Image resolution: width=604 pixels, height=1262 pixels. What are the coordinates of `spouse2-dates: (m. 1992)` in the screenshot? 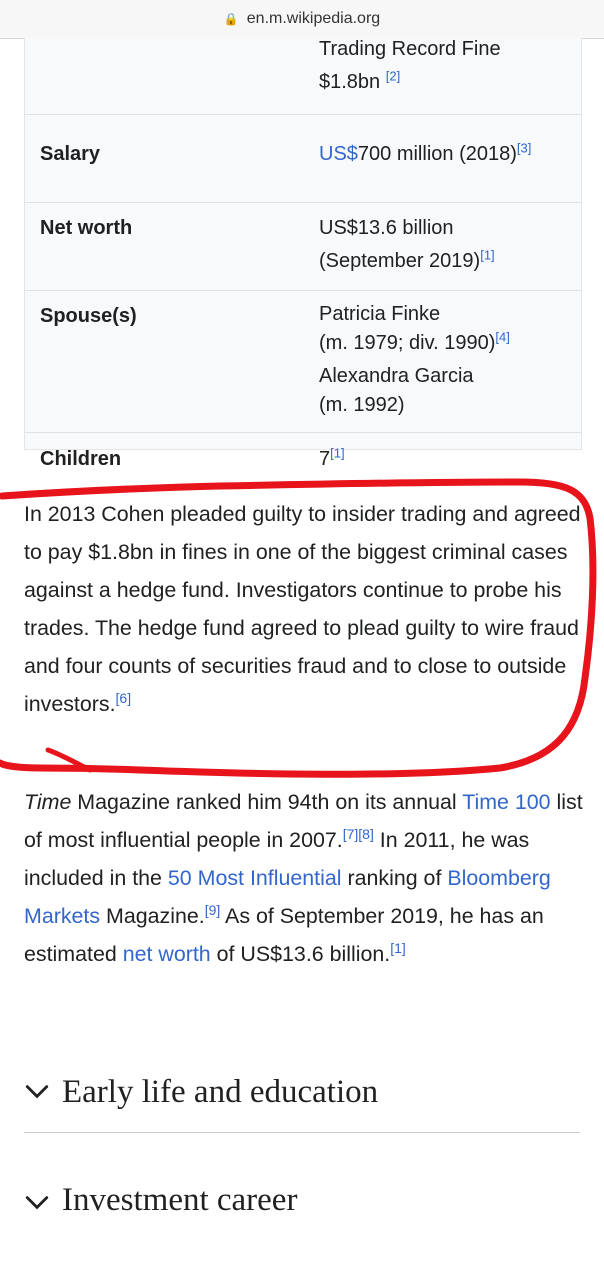 It's located at (362, 405).